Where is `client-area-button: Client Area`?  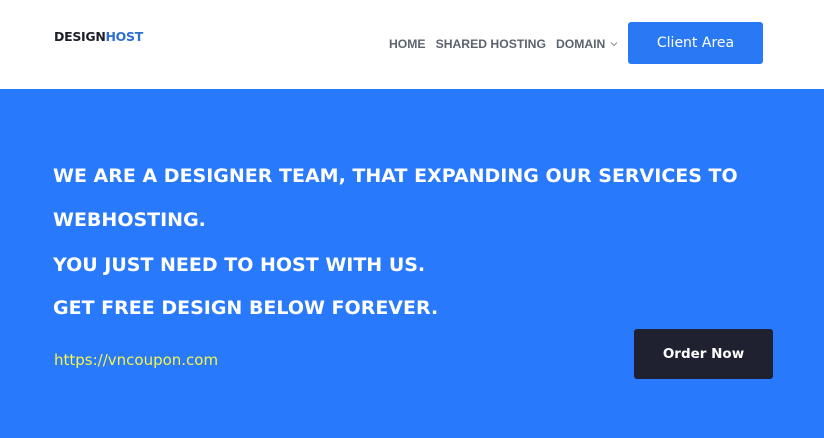 client-area-button: Client Area is located at coordinates (695, 43).